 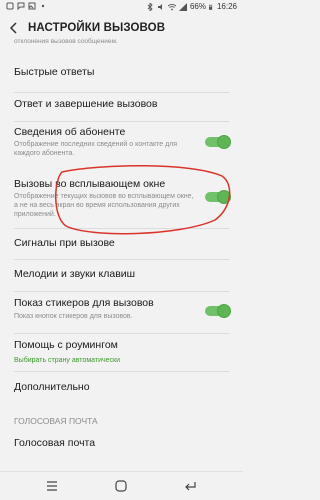 What do you see at coordinates (121, 446) in the screenshot?
I see `list-item-voicemail: Голосовая почта` at bounding box center [121, 446].